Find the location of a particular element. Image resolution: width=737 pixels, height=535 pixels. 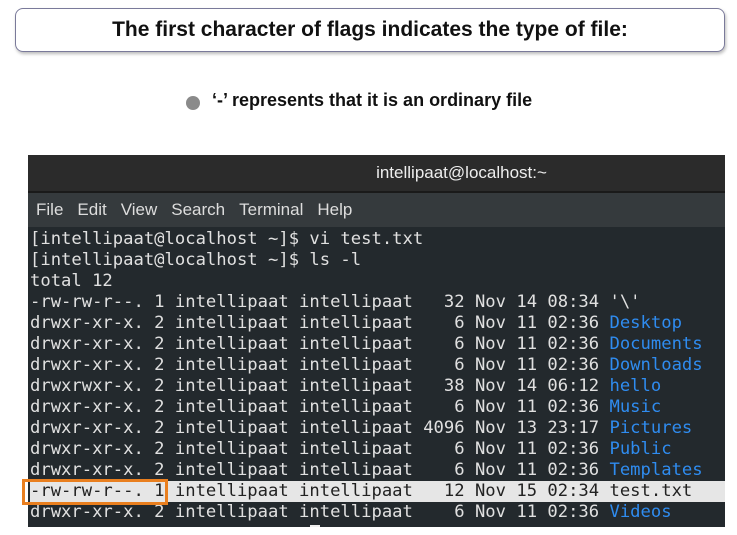

file-name: Public is located at coordinates (640, 449).